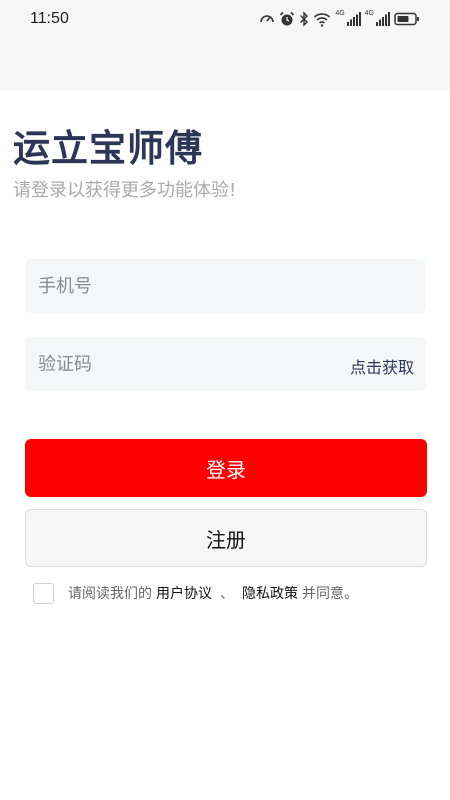  I want to click on phone-field, so click(225, 286).